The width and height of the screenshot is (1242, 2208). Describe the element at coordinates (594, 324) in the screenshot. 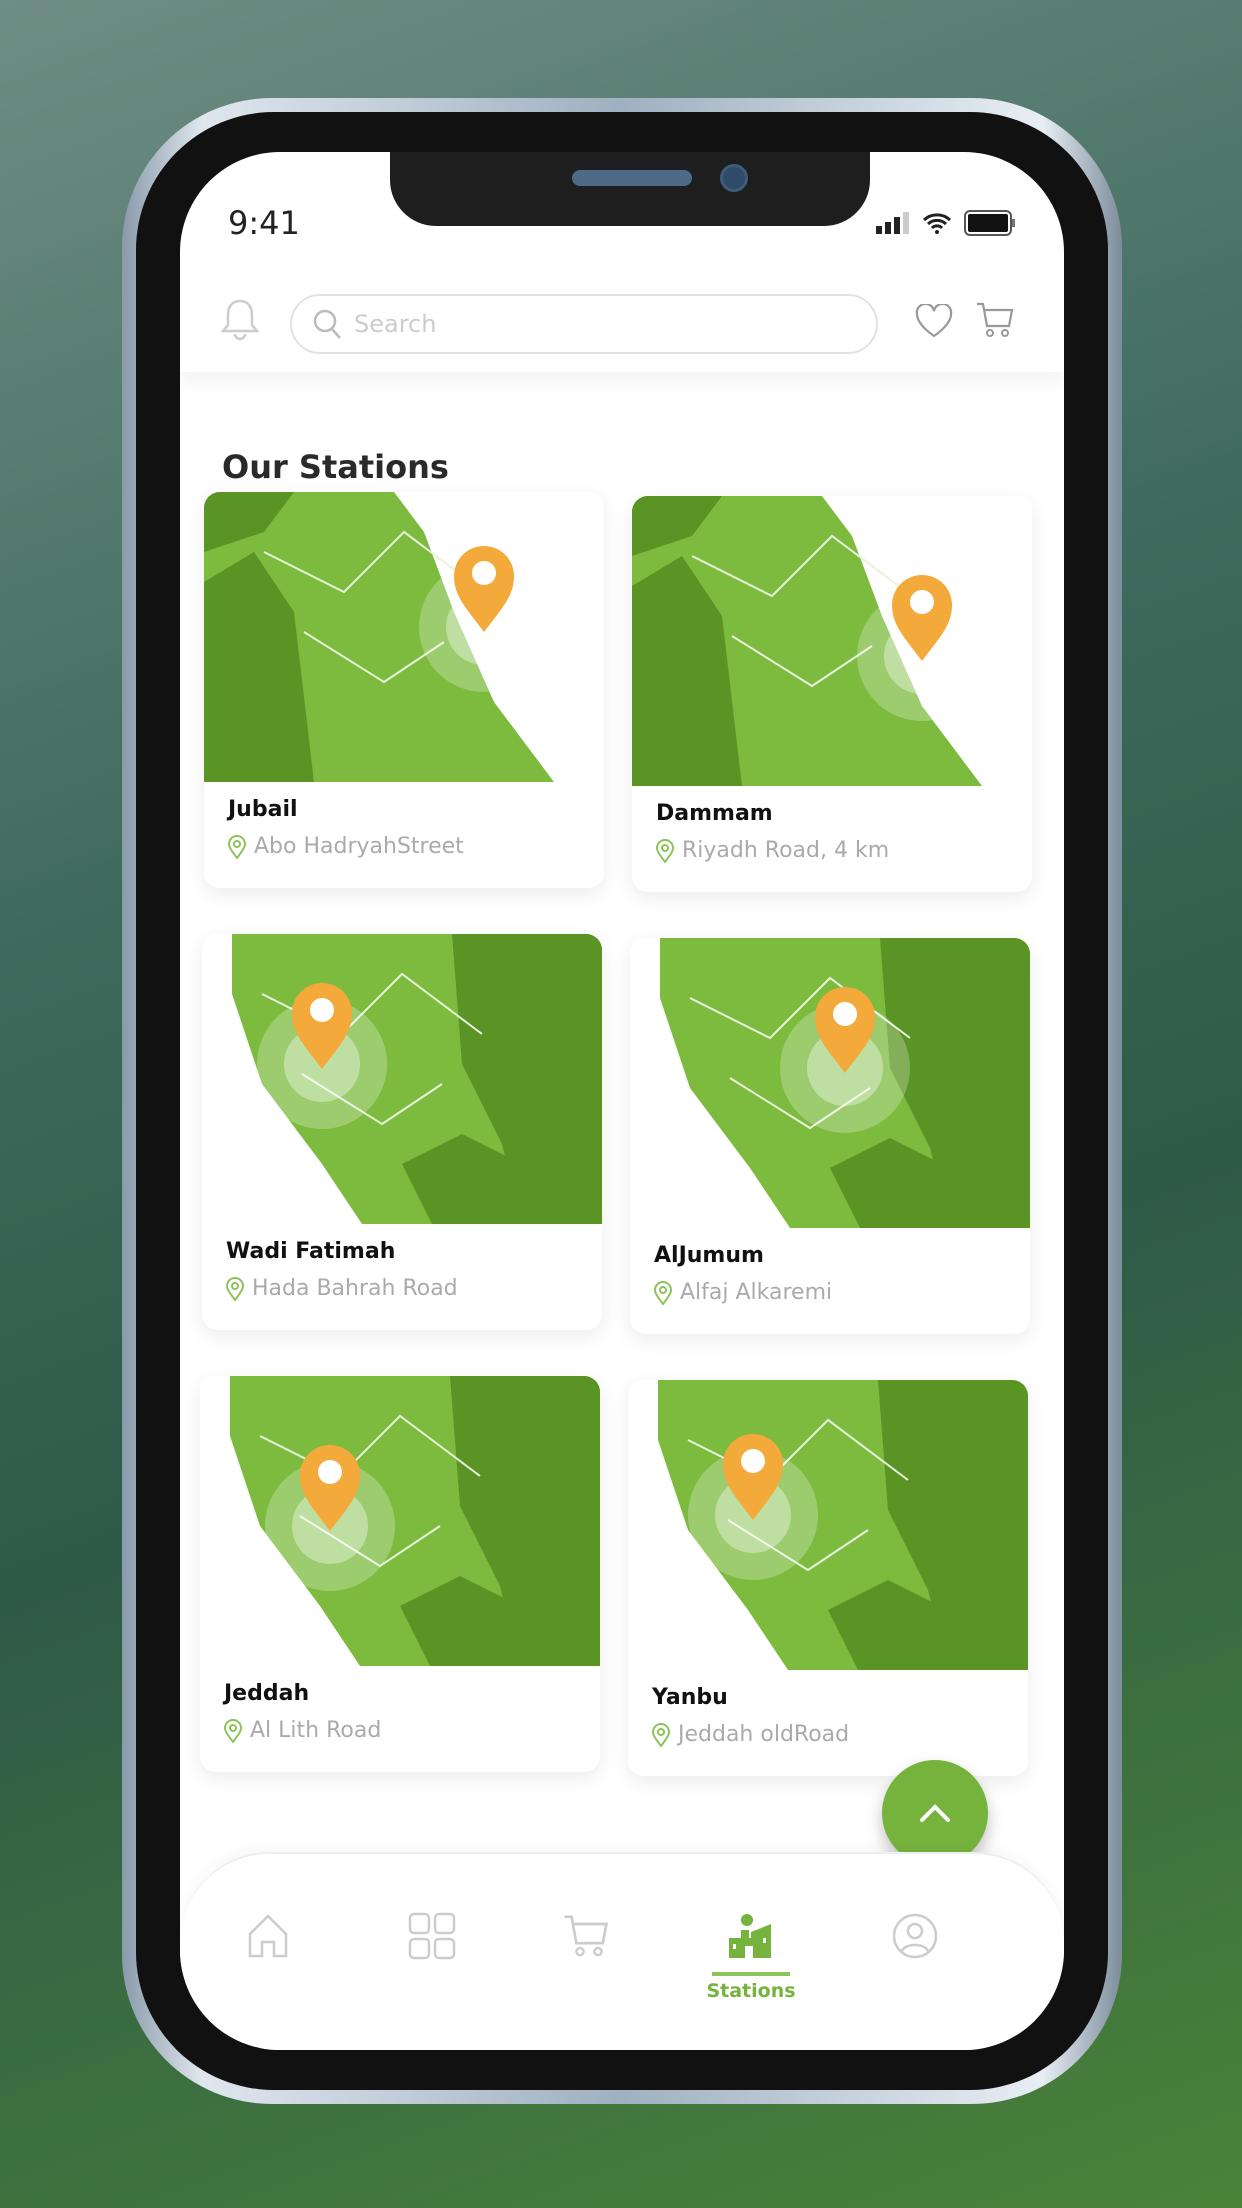

I see `search-input` at that location.